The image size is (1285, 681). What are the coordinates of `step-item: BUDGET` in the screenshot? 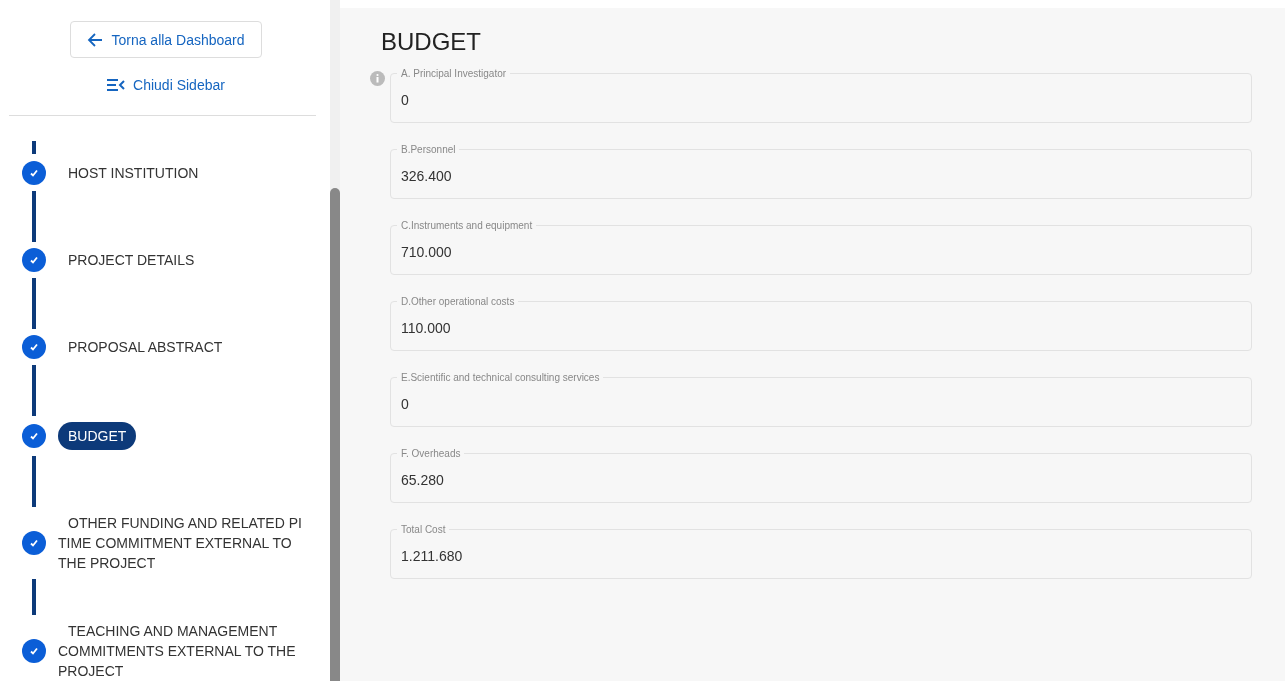 It's located at (97, 436).